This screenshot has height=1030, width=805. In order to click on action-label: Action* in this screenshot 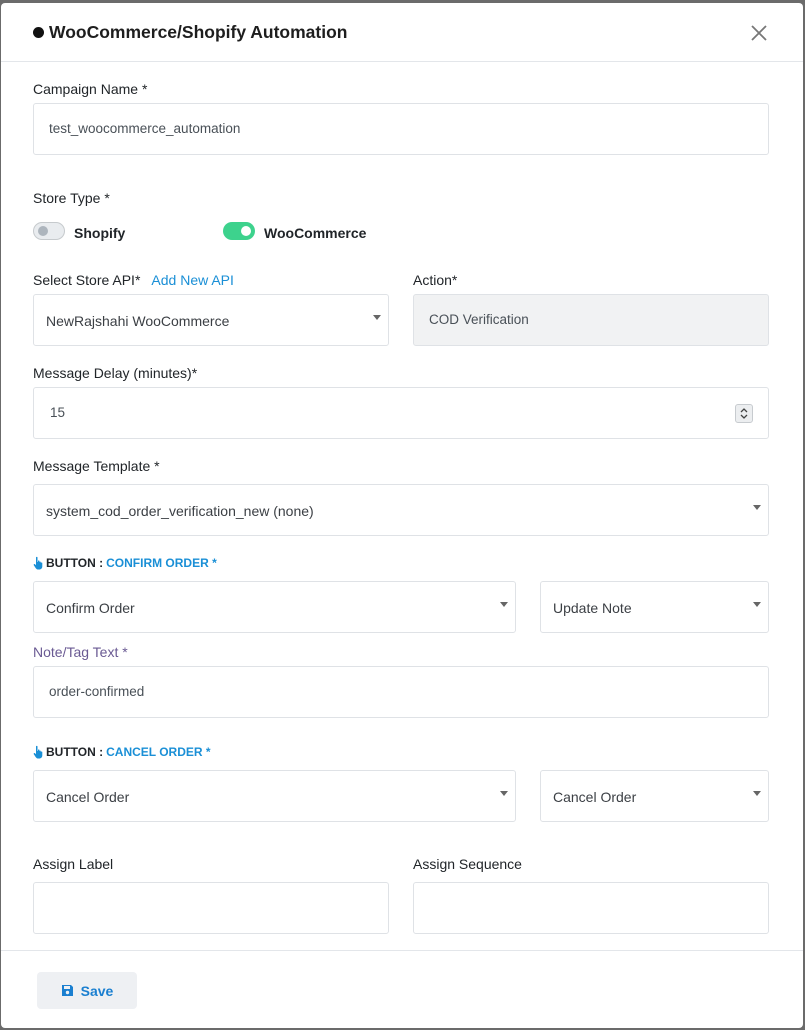, I will do `click(435, 280)`.